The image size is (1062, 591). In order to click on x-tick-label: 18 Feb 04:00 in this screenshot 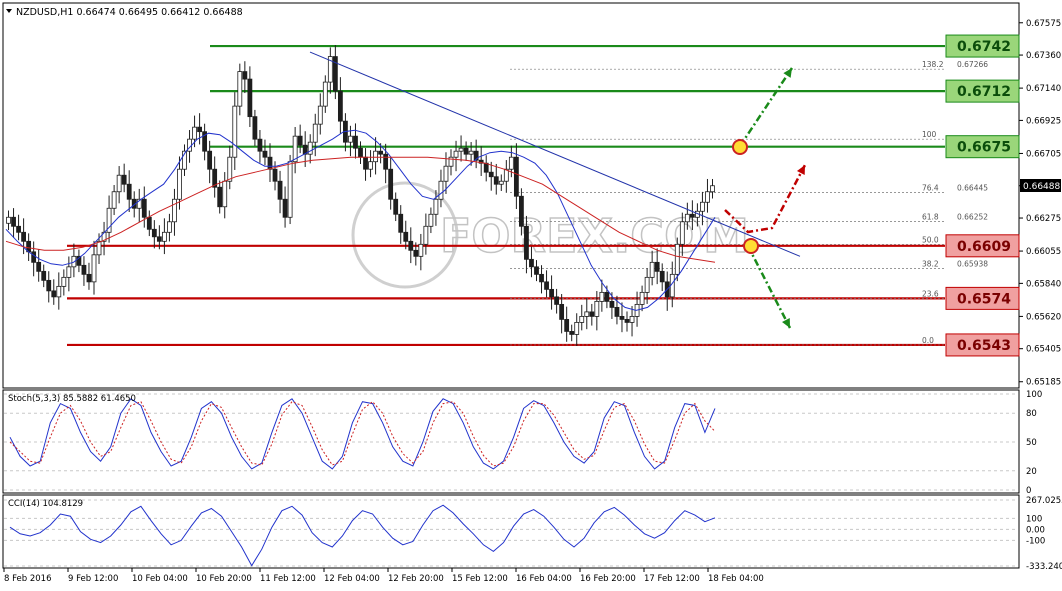, I will do `click(736, 579)`.